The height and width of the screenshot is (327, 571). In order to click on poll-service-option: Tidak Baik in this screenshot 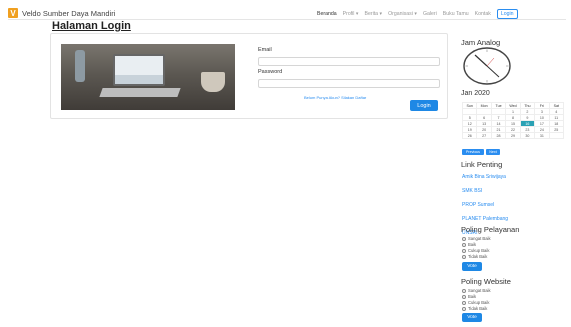, I will do `click(474, 256)`.